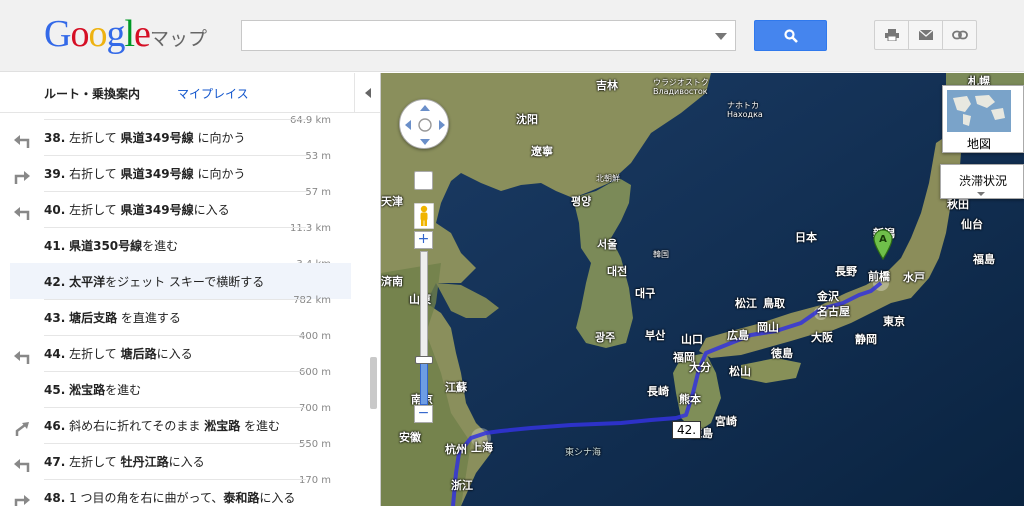  I want to click on step-text: 48. 1 つ目の角を右に曲がって、泰和路に入る, so click(169, 497).